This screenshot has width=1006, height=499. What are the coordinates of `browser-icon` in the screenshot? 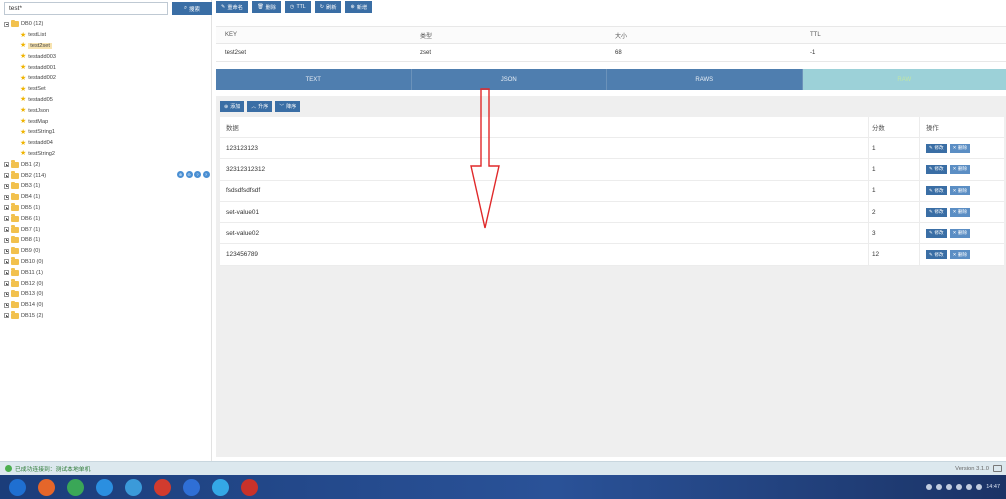 It's located at (104, 487).